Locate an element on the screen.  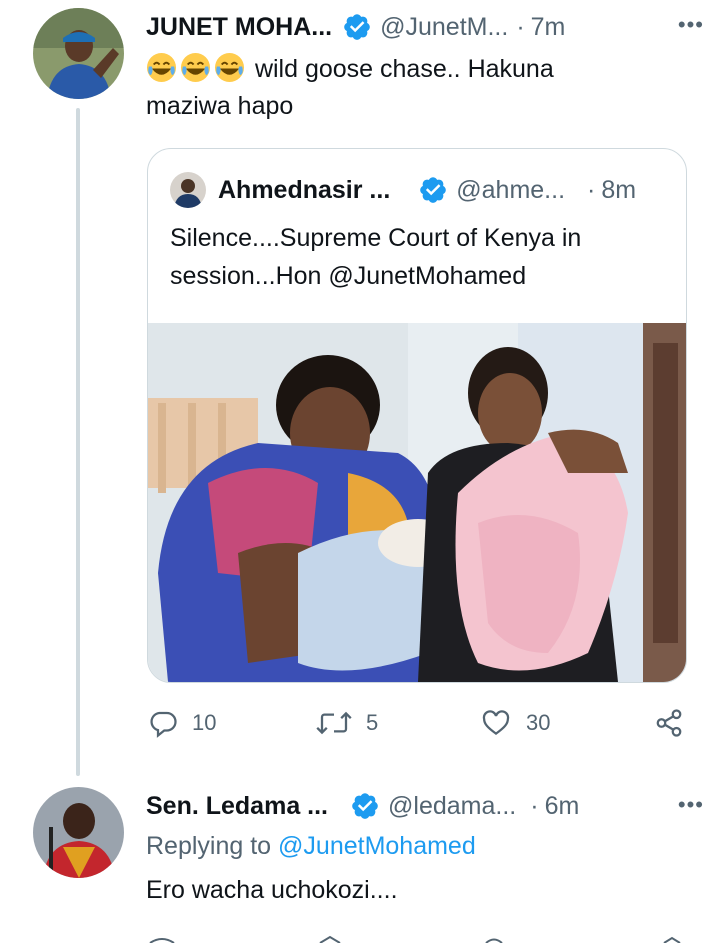
share-icon is located at coordinates (669, 723).